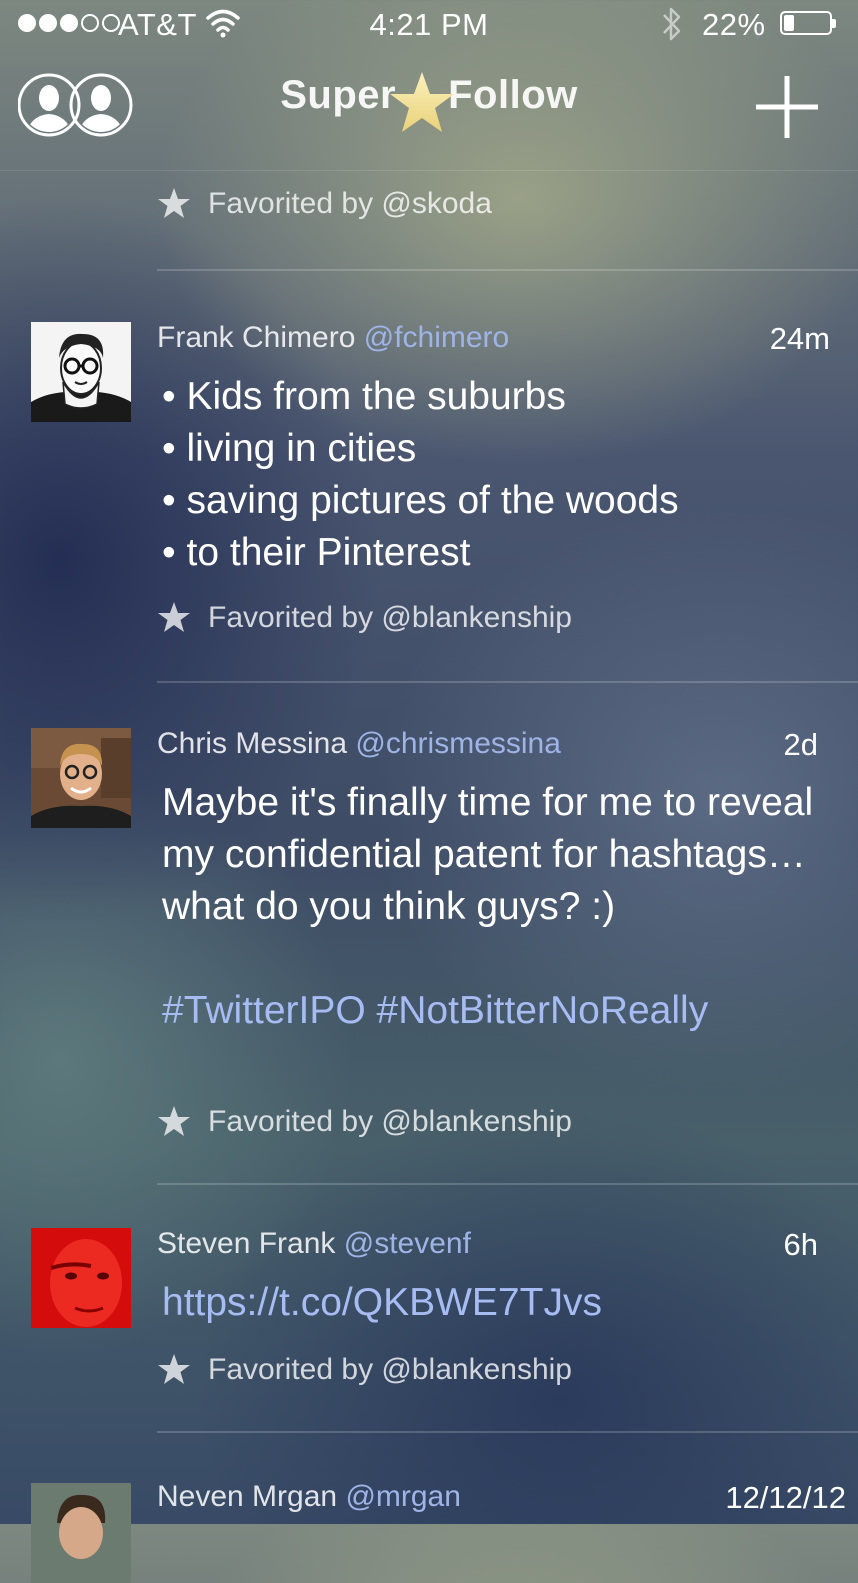 This screenshot has width=858, height=1583. Describe the element at coordinates (787, 107) in the screenshot. I see `plus-icon` at that location.